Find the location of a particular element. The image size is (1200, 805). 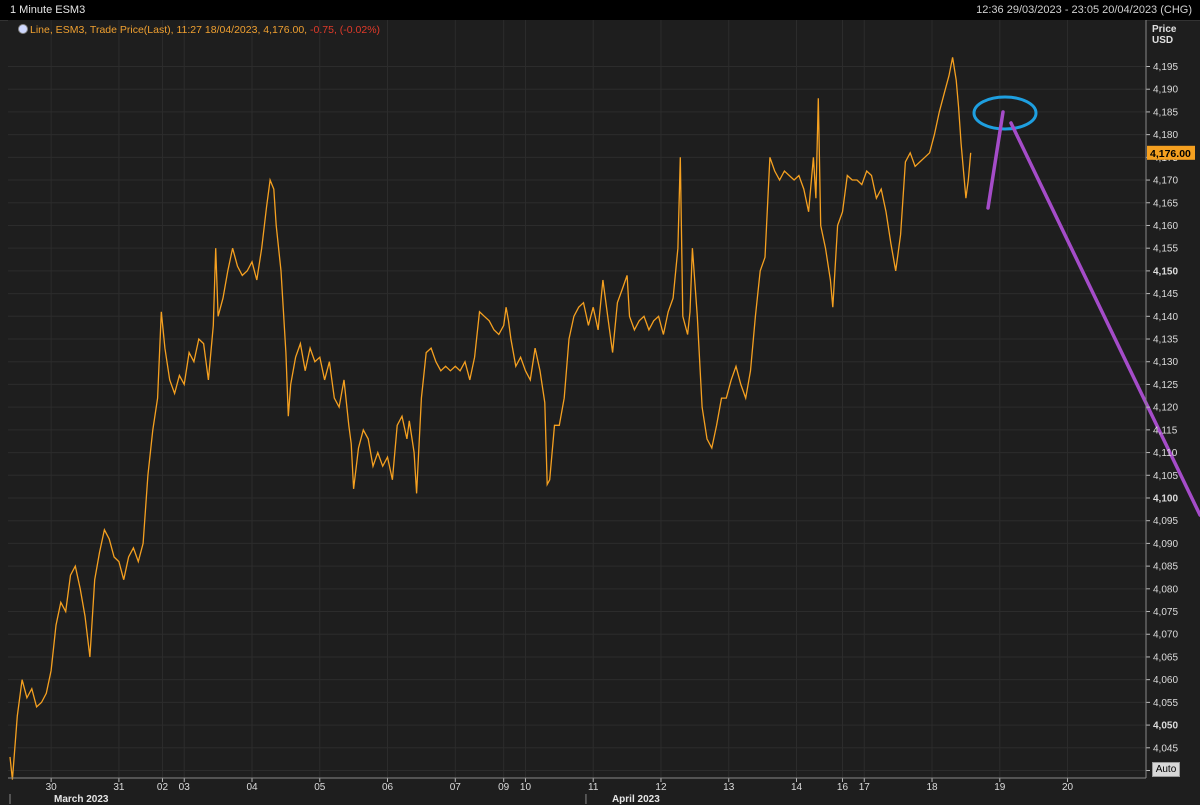

y-tick-label: 4,140 is located at coordinates (1165, 317).